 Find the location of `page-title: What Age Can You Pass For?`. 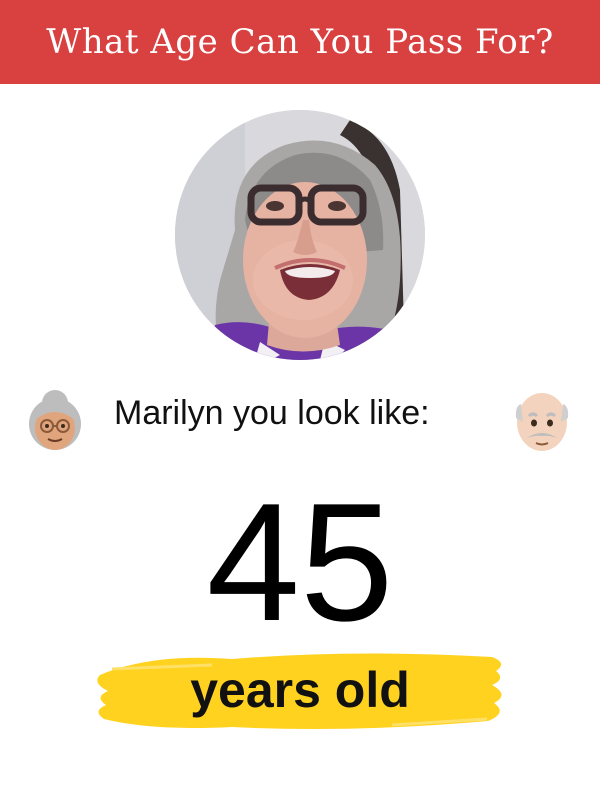

page-title: What Age Can You Pass For? is located at coordinates (300, 42).